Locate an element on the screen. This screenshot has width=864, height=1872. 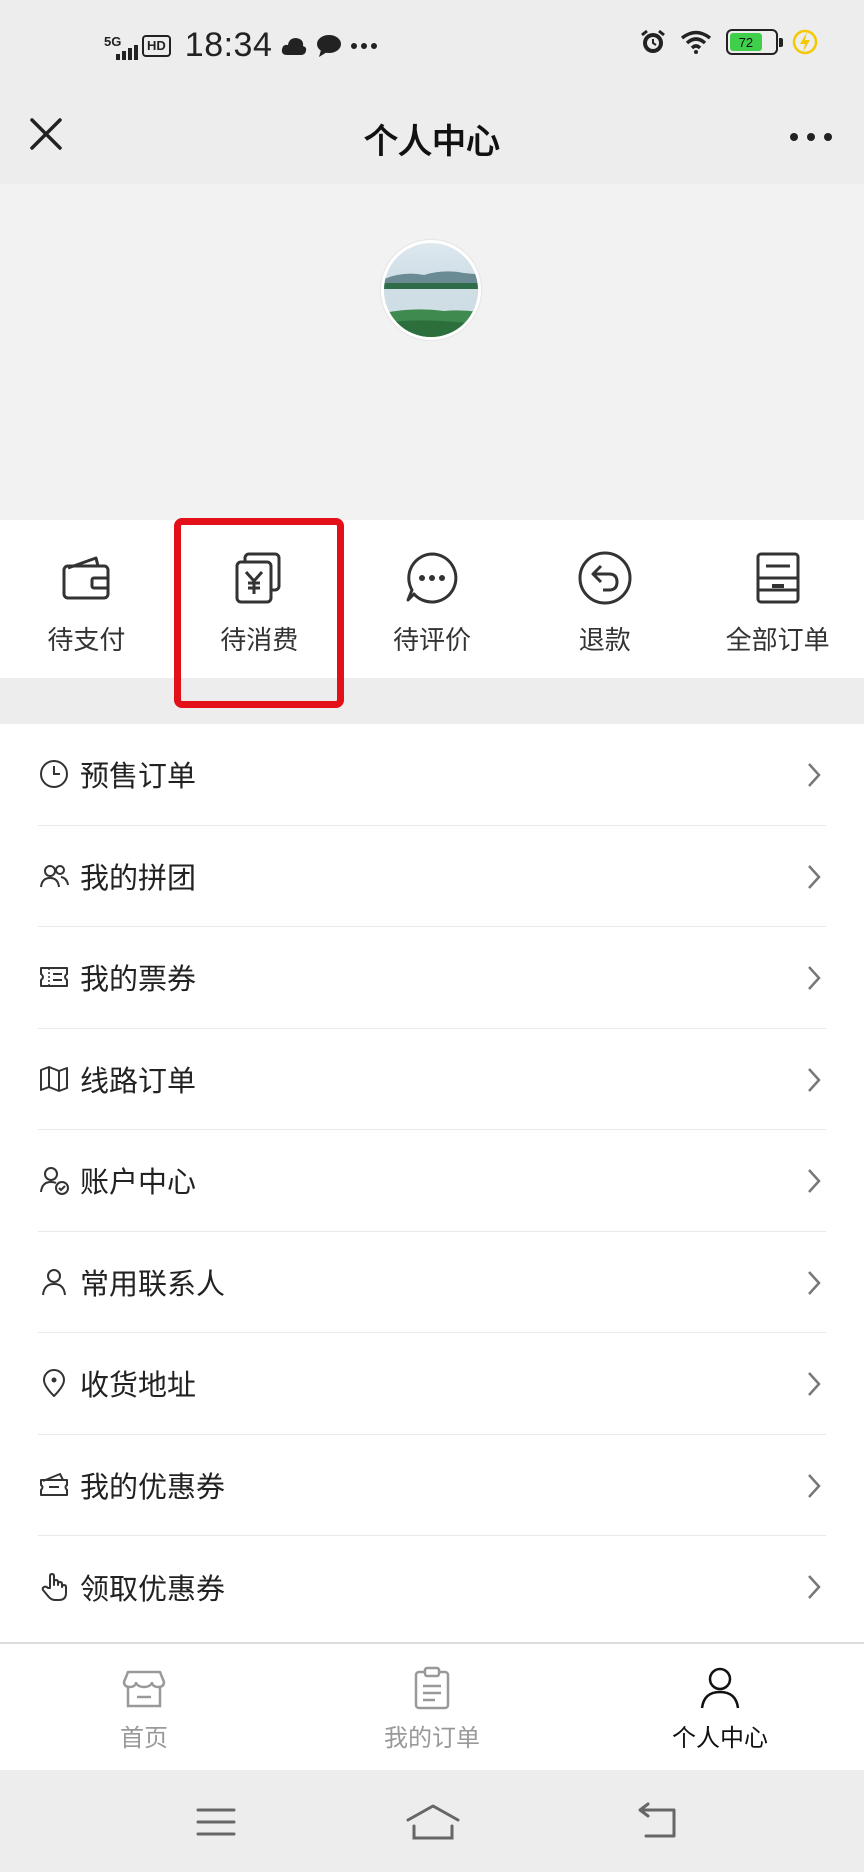
more-dots-icon is located at coordinates (364, 45).